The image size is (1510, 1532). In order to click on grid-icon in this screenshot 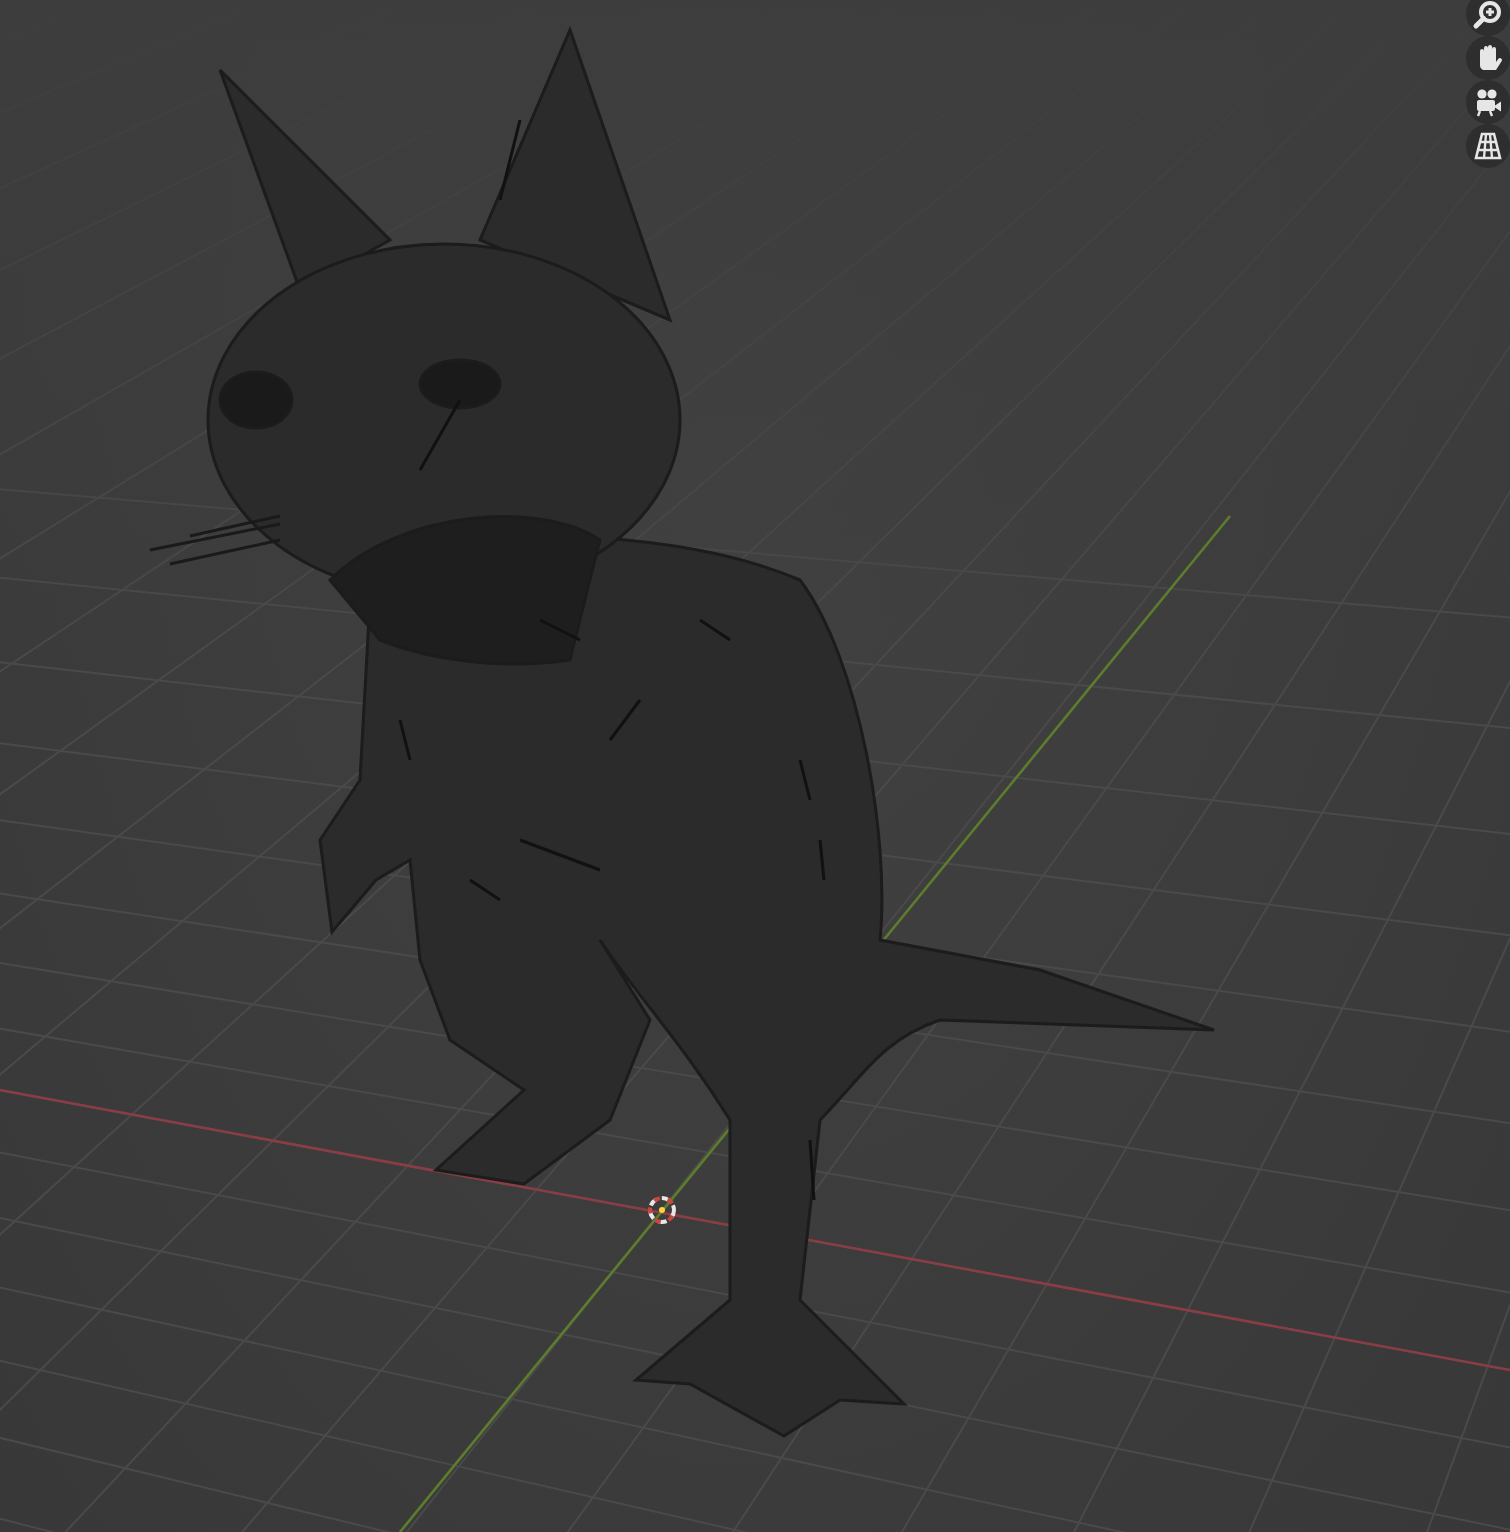, I will do `click(1488, 146)`.